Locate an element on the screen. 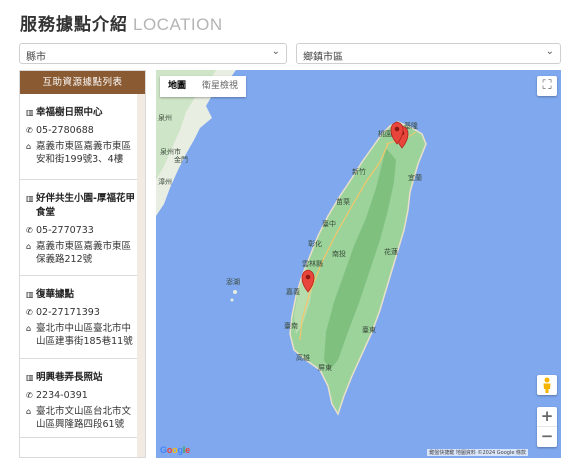  site-name: 復華據點 is located at coordinates (55, 294).